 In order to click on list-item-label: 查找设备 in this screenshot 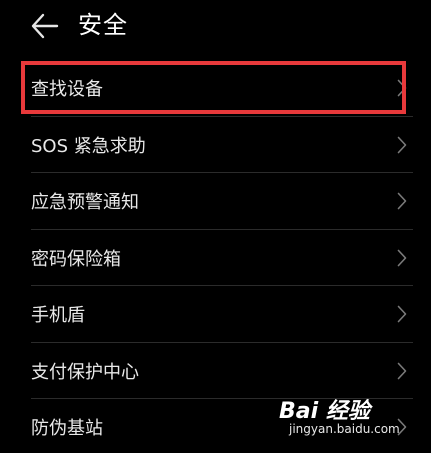, I will do `click(67, 90)`.